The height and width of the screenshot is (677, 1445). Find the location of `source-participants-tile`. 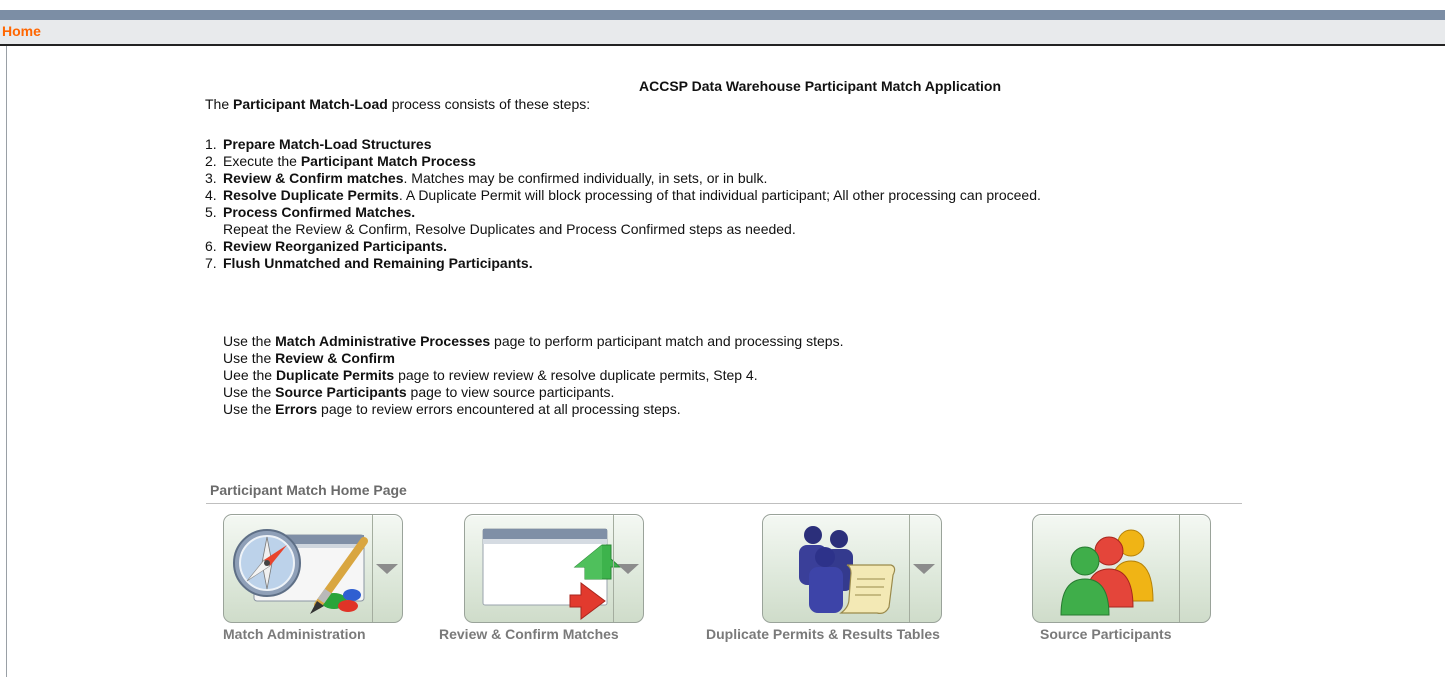

source-participants-tile is located at coordinates (1121, 568).